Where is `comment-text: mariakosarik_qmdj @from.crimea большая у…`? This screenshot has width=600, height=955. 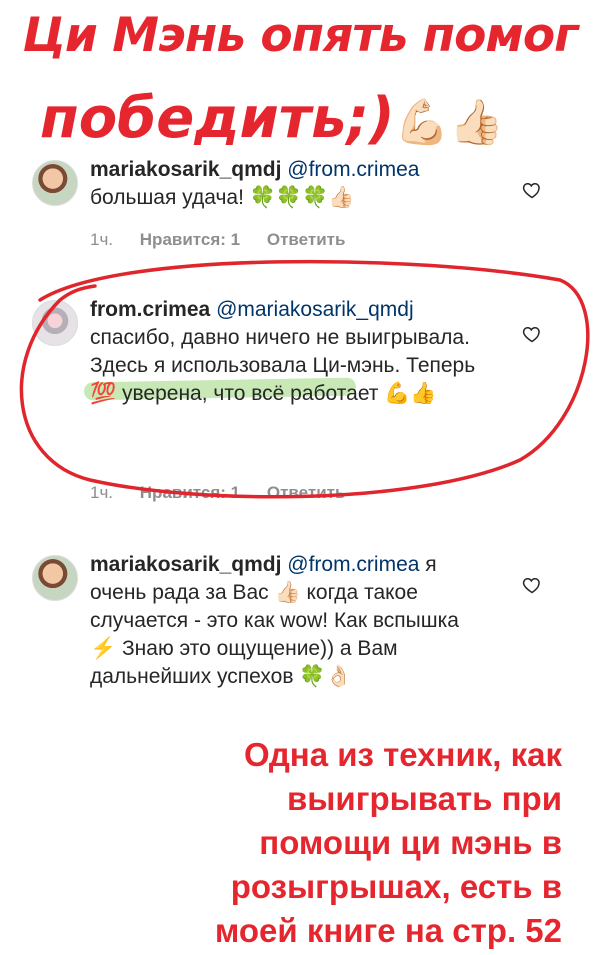 comment-text: mariakosarik_qmdj @from.crimea большая у… is located at coordinates (290, 184).